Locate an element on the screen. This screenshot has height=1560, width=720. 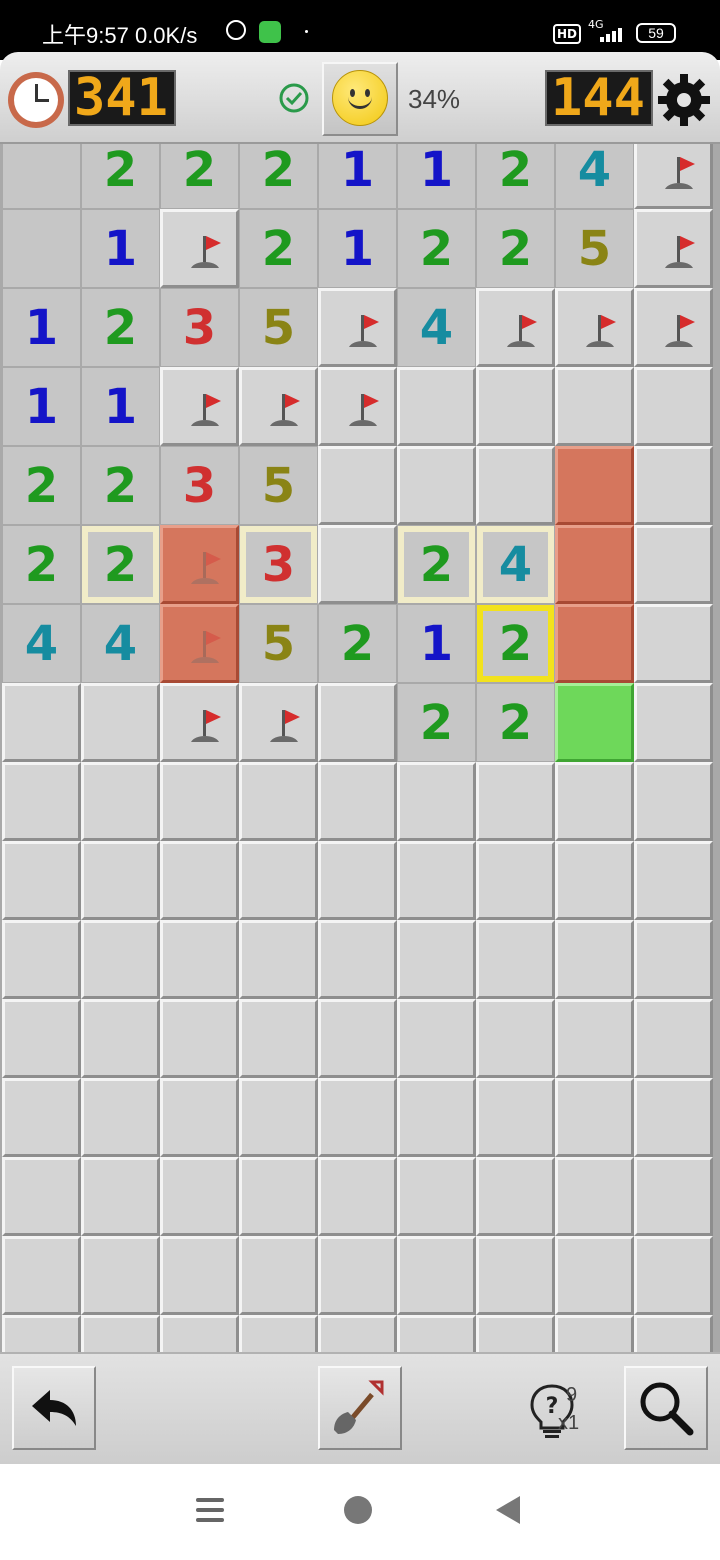
back-icon is located at coordinates (508, 1510).